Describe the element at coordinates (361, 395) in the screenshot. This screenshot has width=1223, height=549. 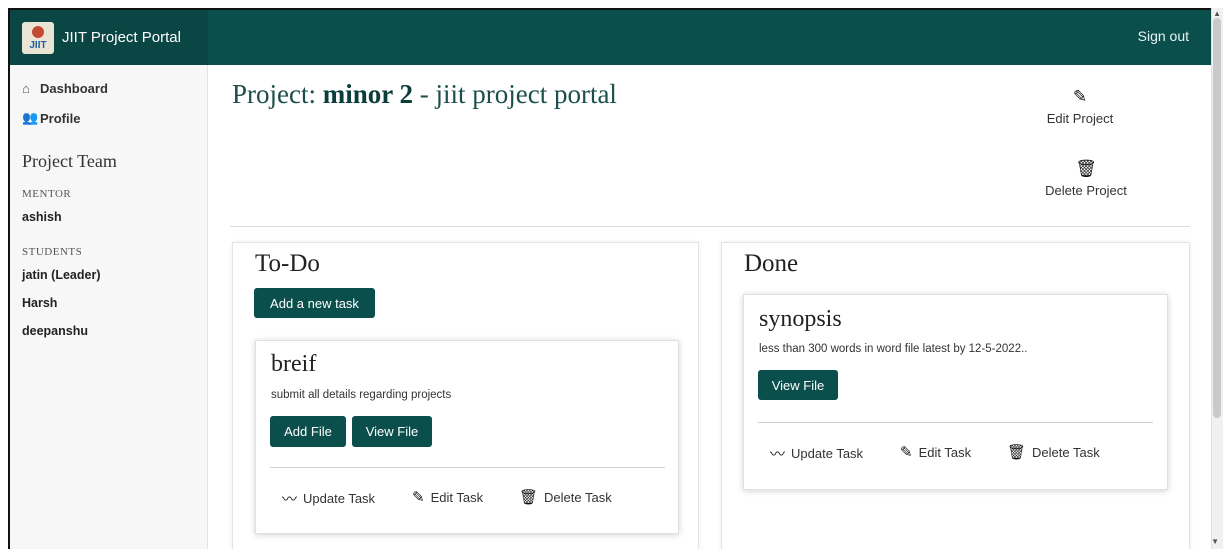
I see `task-description: submit all details regarding projects` at that location.